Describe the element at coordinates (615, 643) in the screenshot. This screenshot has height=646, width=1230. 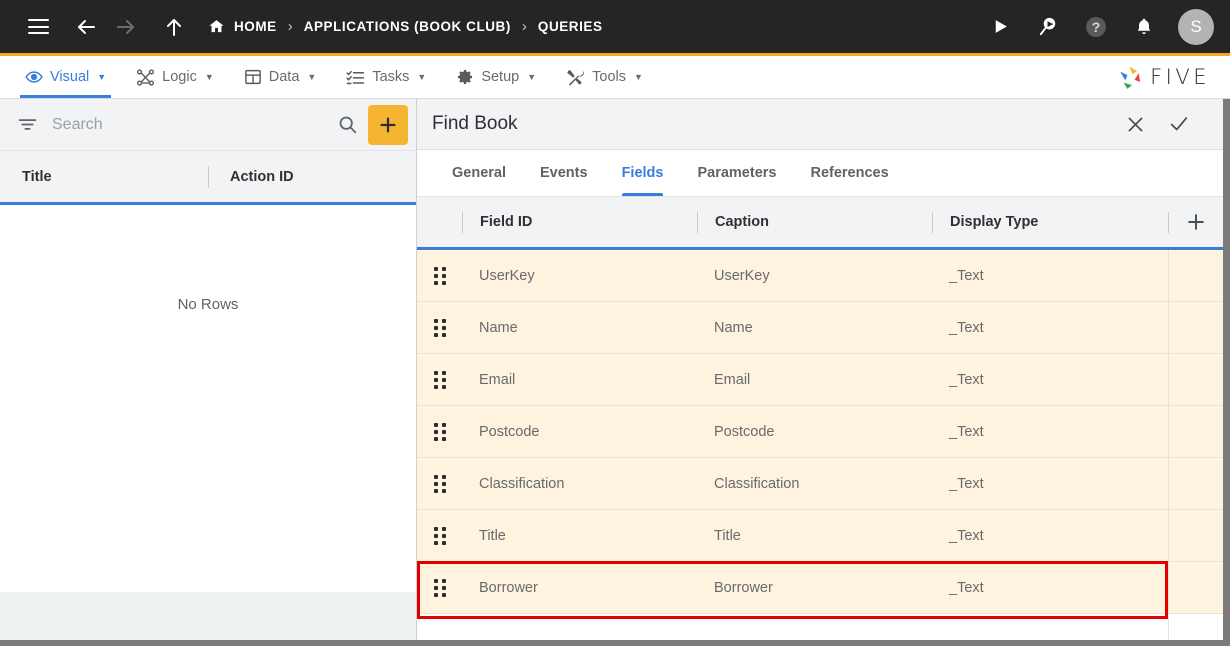
I see `window-bottom-edge` at that location.